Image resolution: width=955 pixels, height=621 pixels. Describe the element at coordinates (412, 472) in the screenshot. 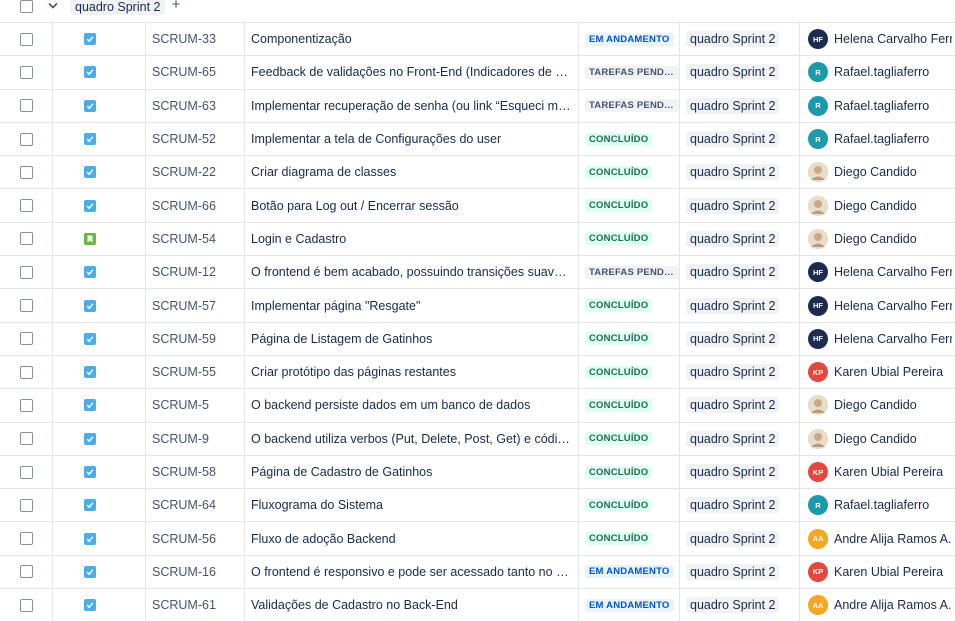

I see `issue-summary: Página de Cadastro de Gatinhos` at that location.